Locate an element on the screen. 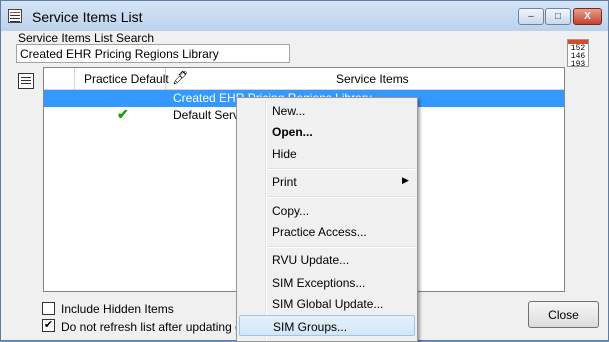 Image resolution: width=609 pixels, height=342 pixels. calendar-line: 193 is located at coordinates (578, 64).